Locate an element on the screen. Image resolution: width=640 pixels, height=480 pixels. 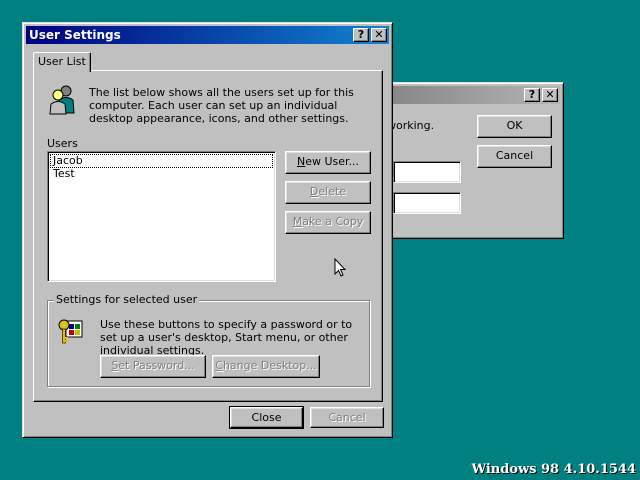
make-copy-button: Make a Copy is located at coordinates (328, 222).